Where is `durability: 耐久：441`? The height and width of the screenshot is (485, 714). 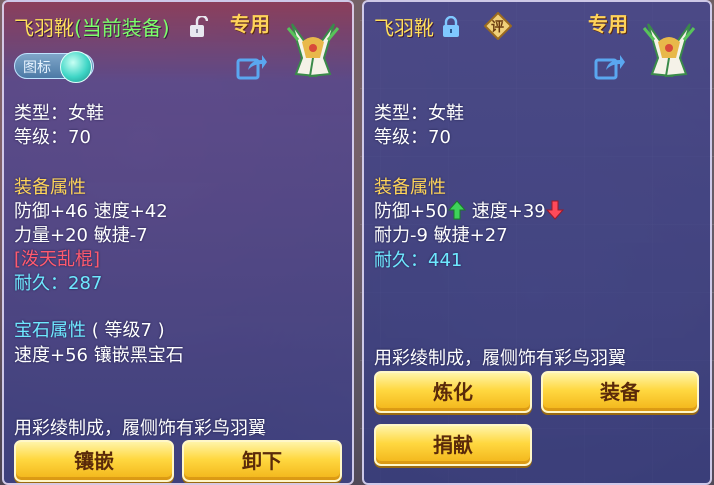
durability: 耐久：441 is located at coordinates (418, 259).